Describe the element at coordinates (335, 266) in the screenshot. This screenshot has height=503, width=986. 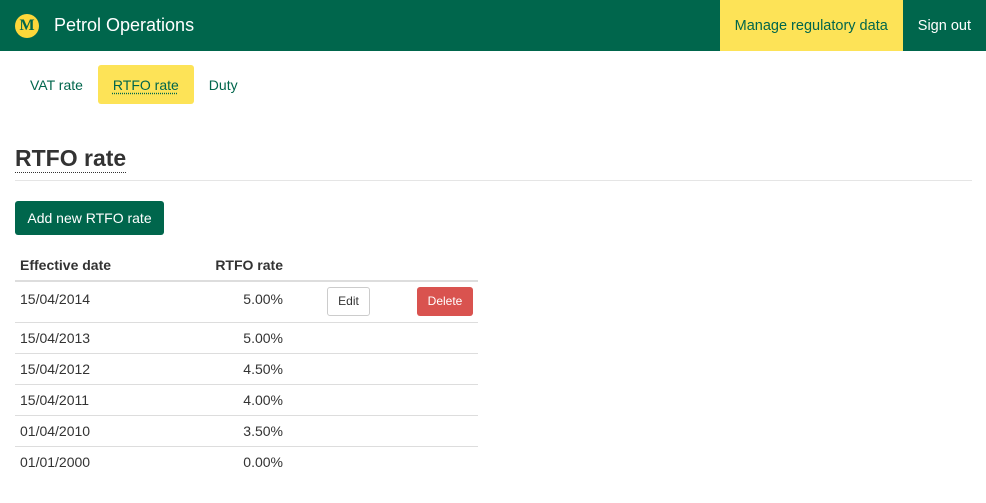
I see `header-edit-col` at that location.